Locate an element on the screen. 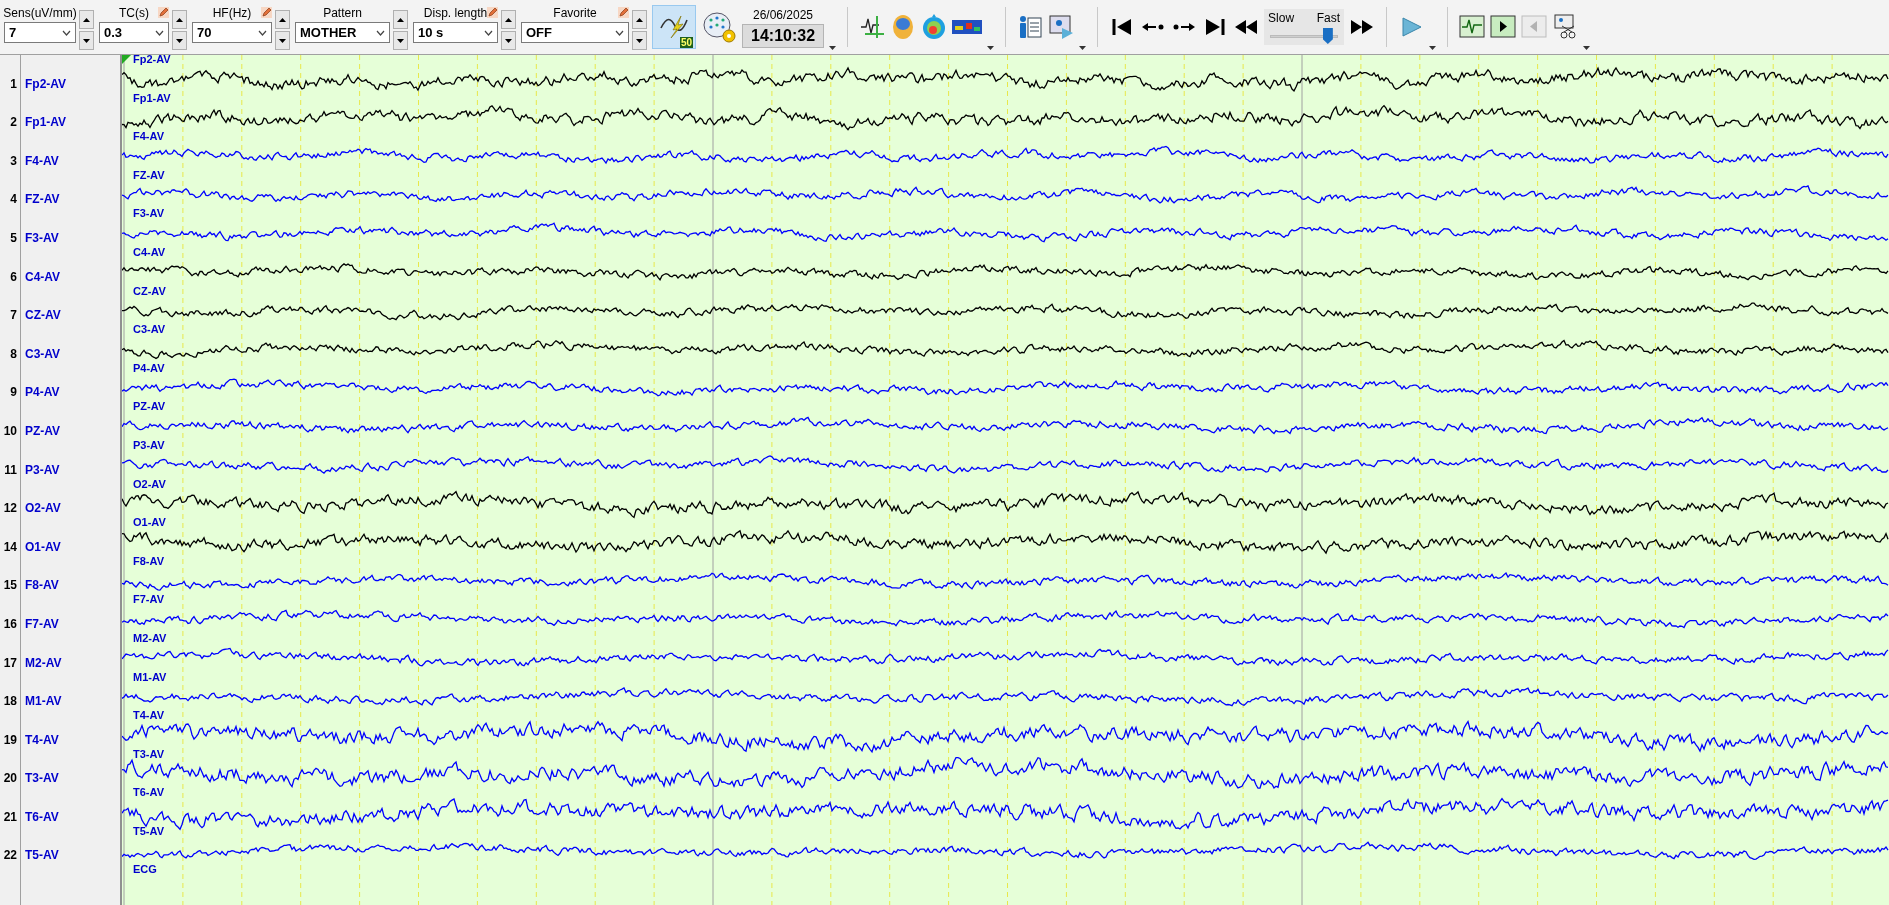 This screenshot has width=1889, height=905. channel-name: F4-AV is located at coordinates (42, 160).